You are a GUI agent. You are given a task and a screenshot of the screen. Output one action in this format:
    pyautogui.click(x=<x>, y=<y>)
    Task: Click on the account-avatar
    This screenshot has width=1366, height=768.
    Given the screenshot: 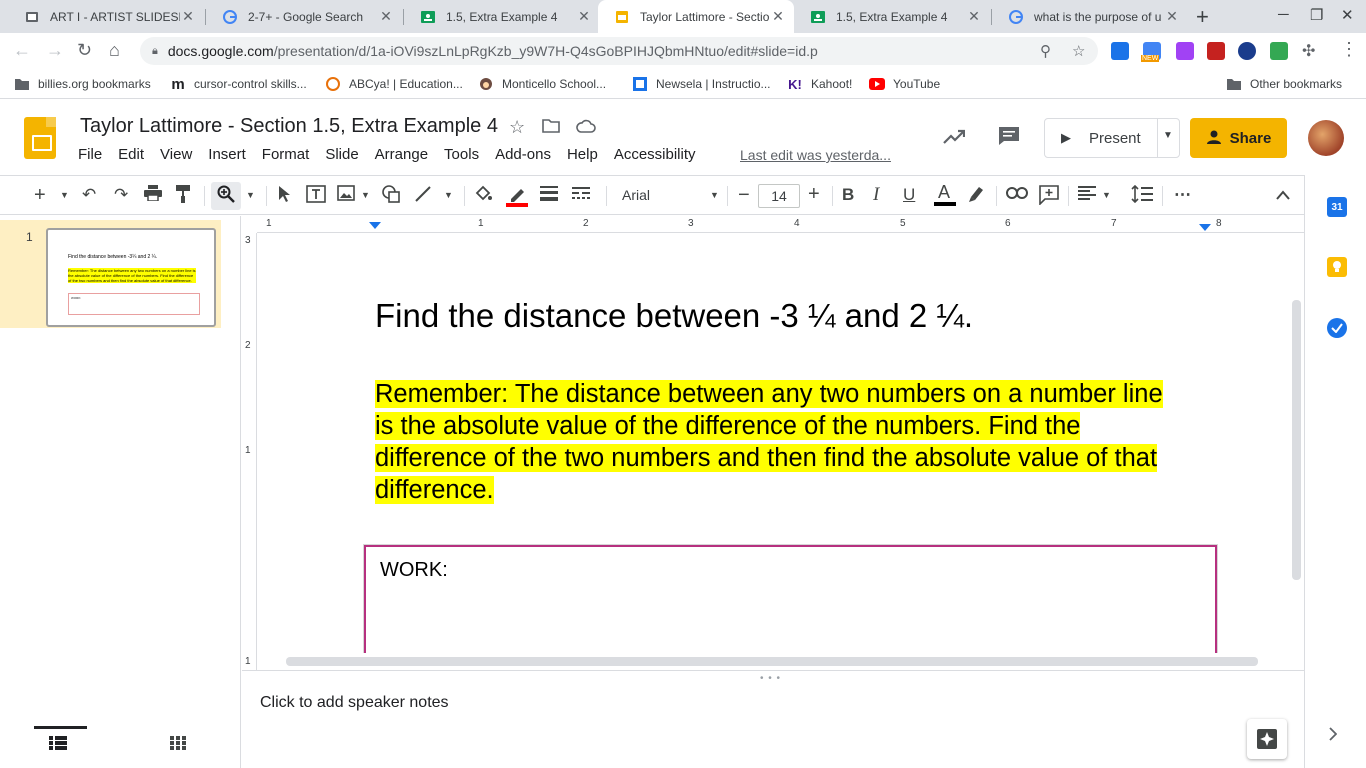 What is the action you would take?
    pyautogui.click(x=1326, y=138)
    